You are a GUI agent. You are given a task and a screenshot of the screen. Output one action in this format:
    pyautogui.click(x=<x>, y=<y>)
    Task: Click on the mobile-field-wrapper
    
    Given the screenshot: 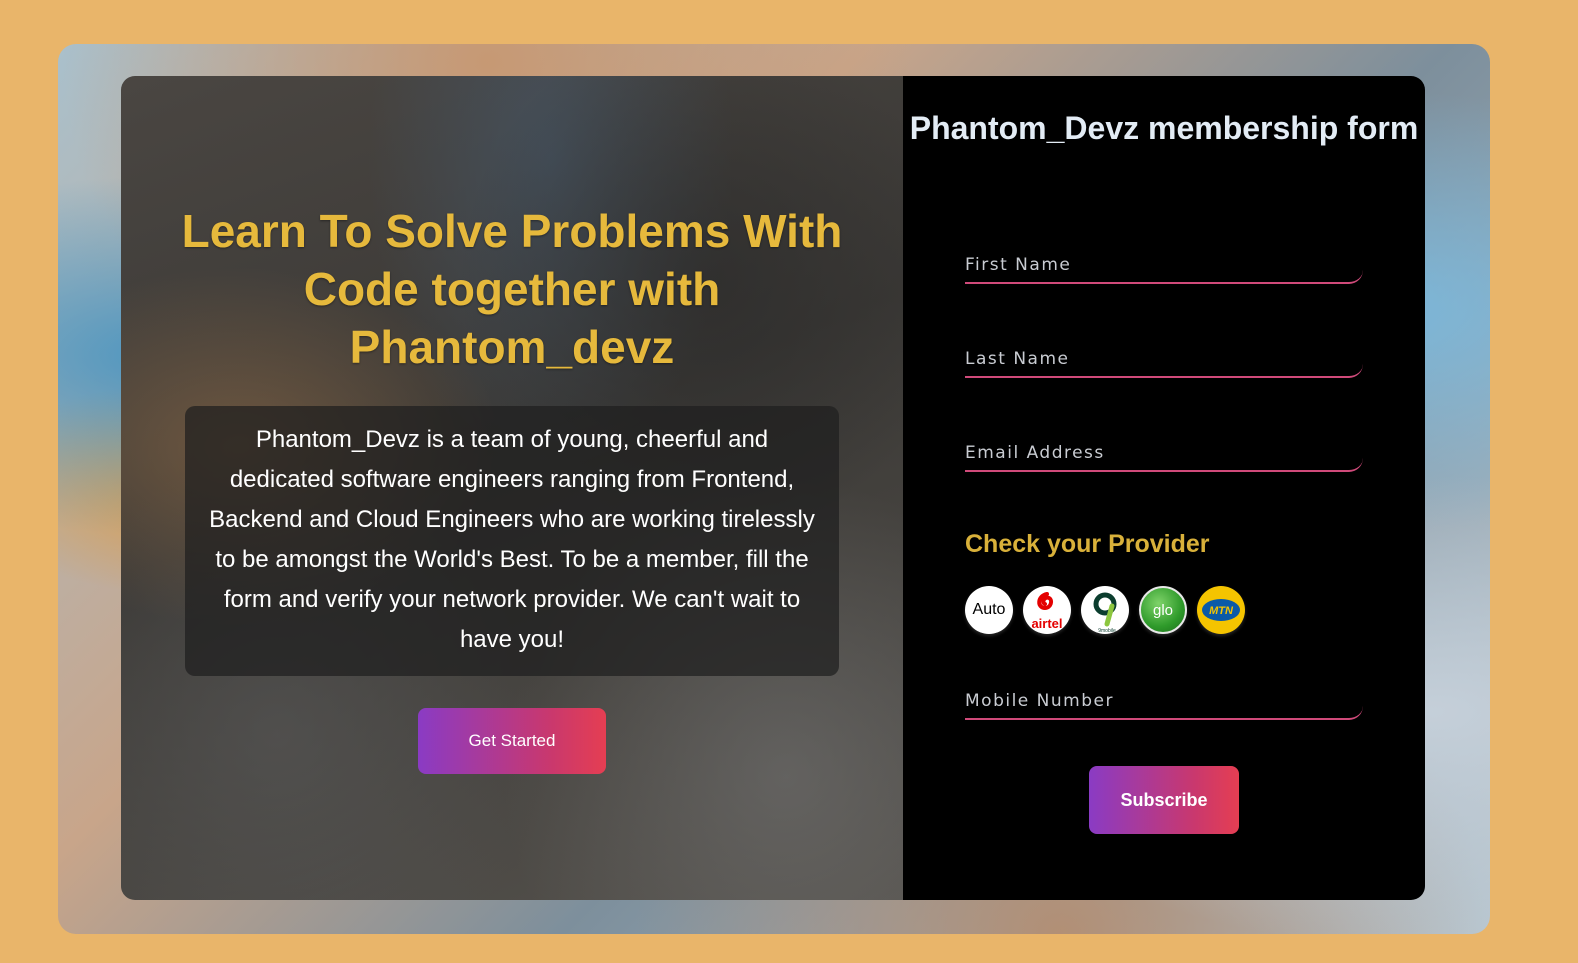 What is the action you would take?
    pyautogui.click(x=1164, y=700)
    